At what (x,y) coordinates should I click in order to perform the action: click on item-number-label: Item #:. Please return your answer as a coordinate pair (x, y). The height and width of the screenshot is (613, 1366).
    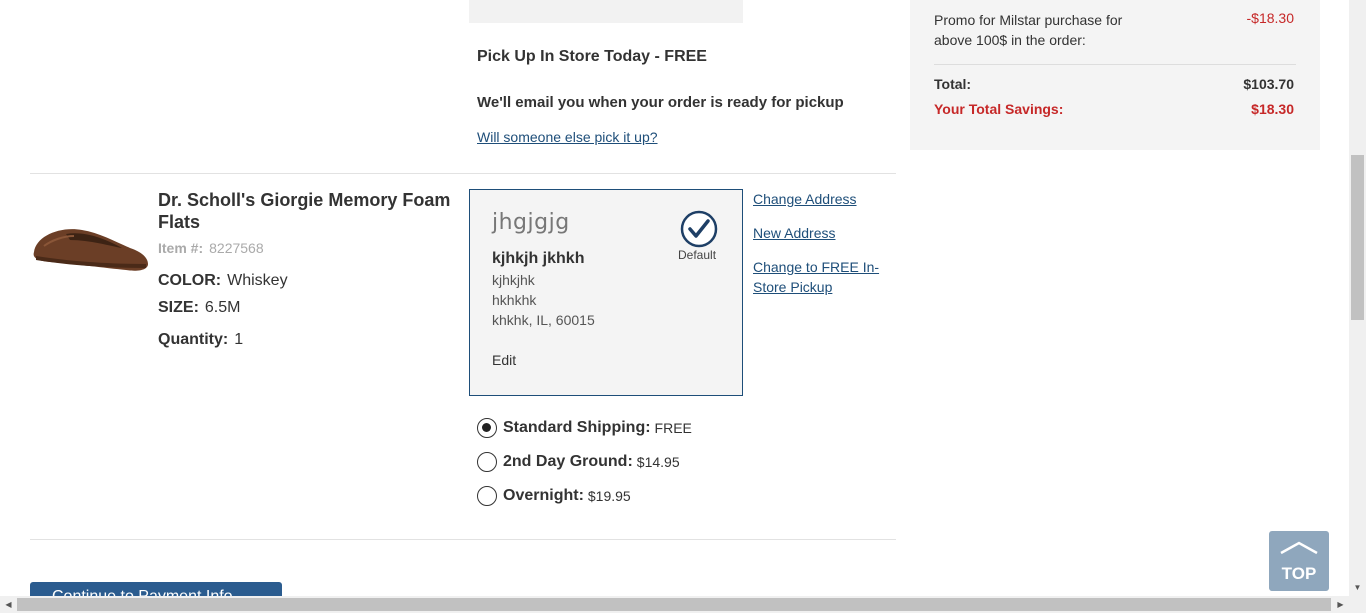
    Looking at the image, I should click on (181, 248).